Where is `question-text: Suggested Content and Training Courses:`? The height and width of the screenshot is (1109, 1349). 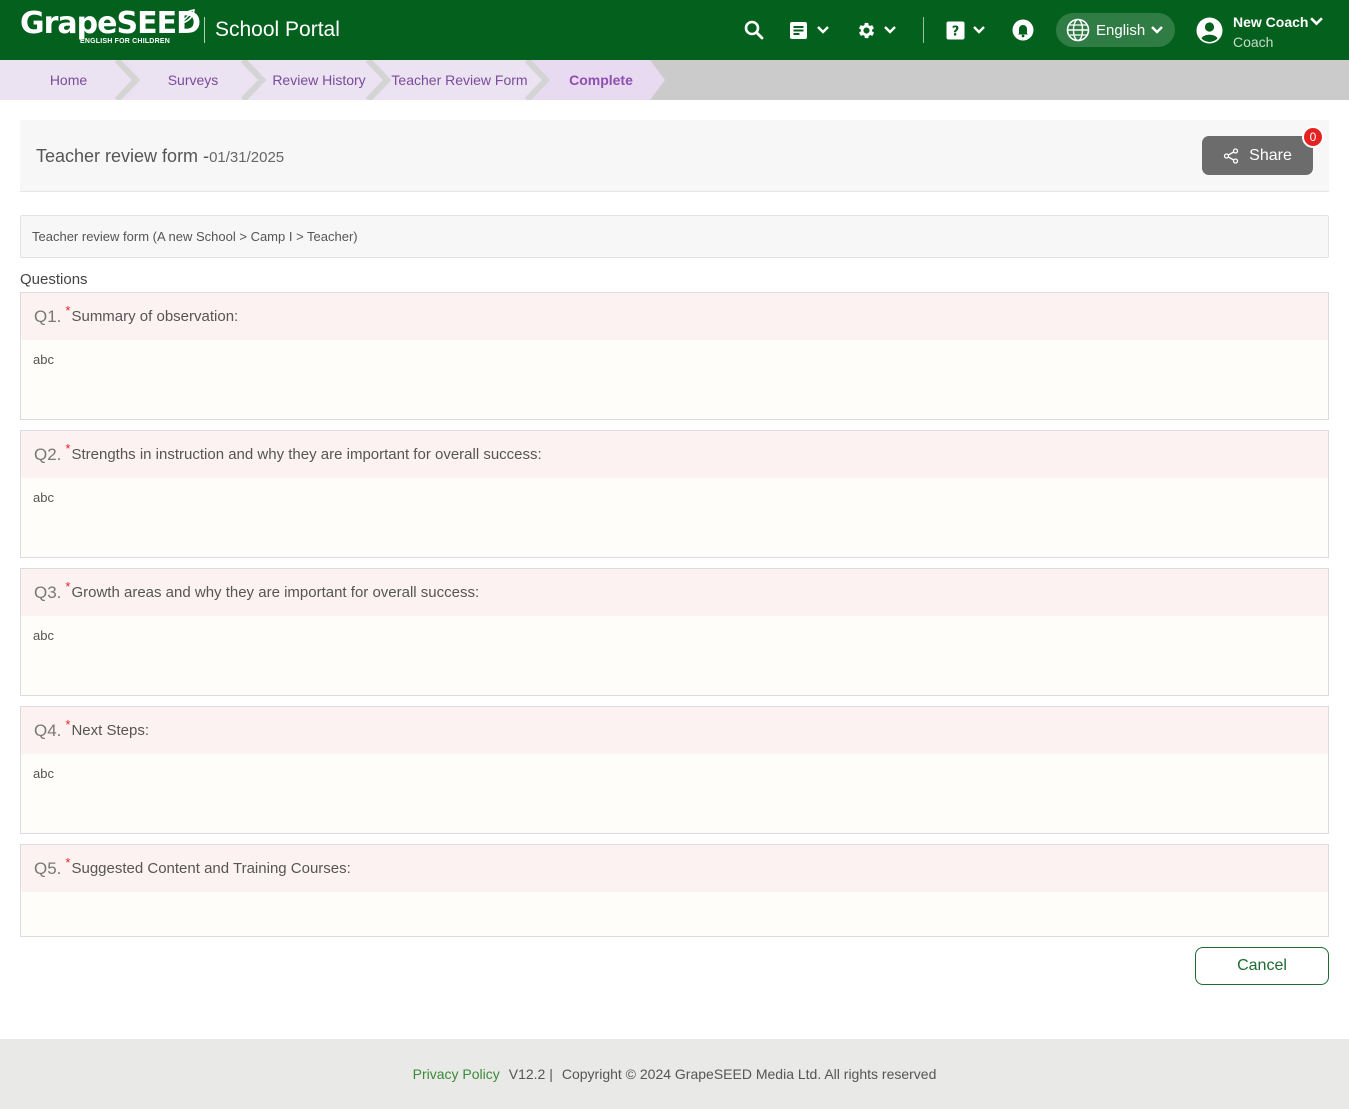
question-text: Suggested Content and Training Courses: is located at coordinates (211, 868).